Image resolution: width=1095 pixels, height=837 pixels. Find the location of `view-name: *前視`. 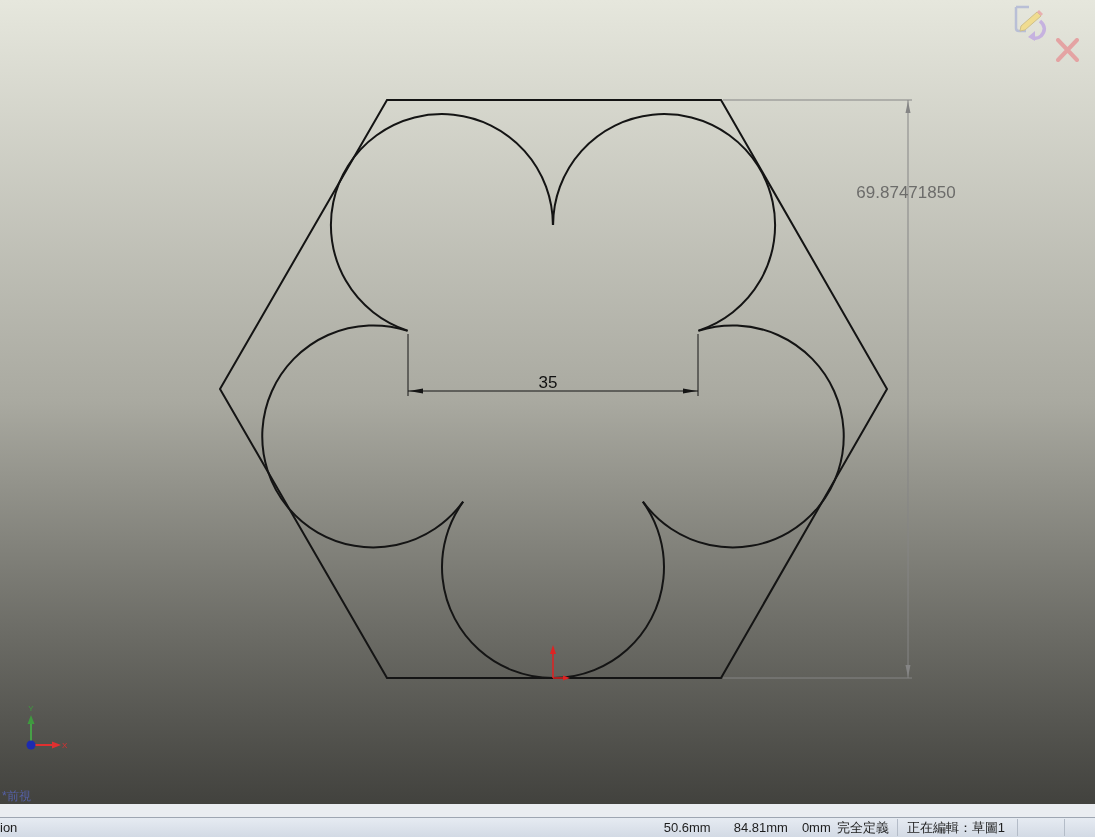

view-name: *前視 is located at coordinates (16, 796).